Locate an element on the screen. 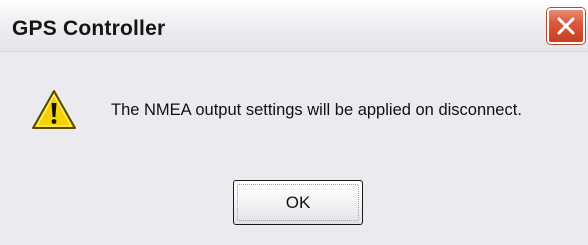 This screenshot has width=588, height=245. warning-icon is located at coordinates (54, 109).